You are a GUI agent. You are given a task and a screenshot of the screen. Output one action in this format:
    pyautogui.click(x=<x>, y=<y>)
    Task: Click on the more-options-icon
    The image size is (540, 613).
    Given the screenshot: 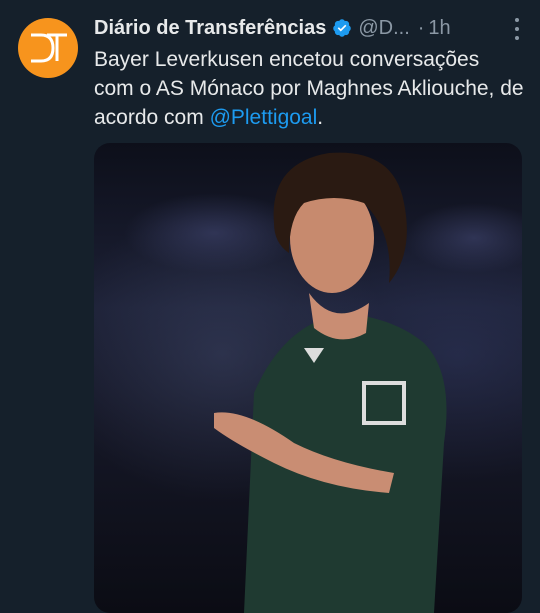 What is the action you would take?
    pyautogui.click(x=517, y=29)
    